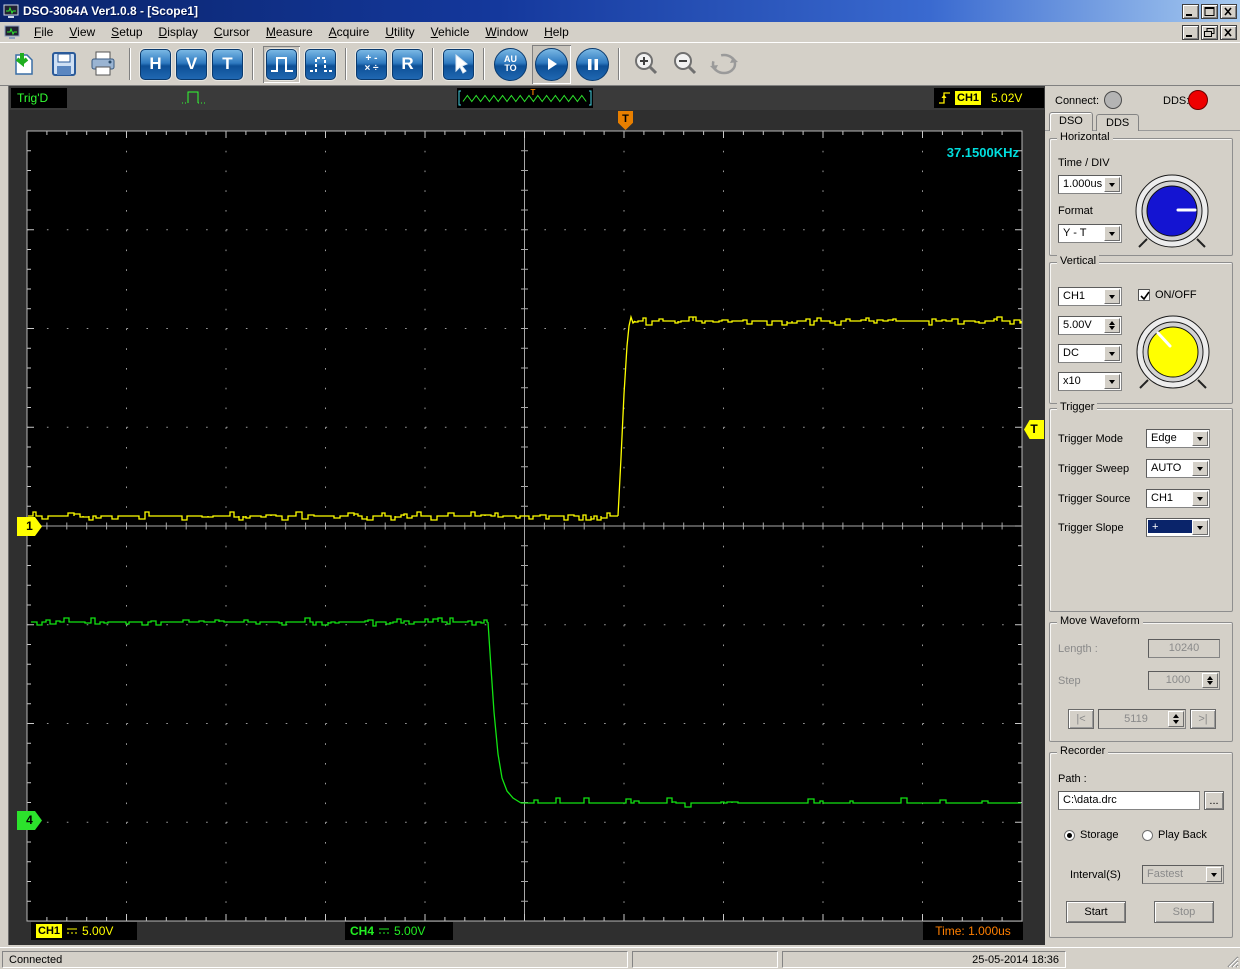  What do you see at coordinates (191, 64) in the screenshot?
I see `vertical-panel-button: V` at bounding box center [191, 64].